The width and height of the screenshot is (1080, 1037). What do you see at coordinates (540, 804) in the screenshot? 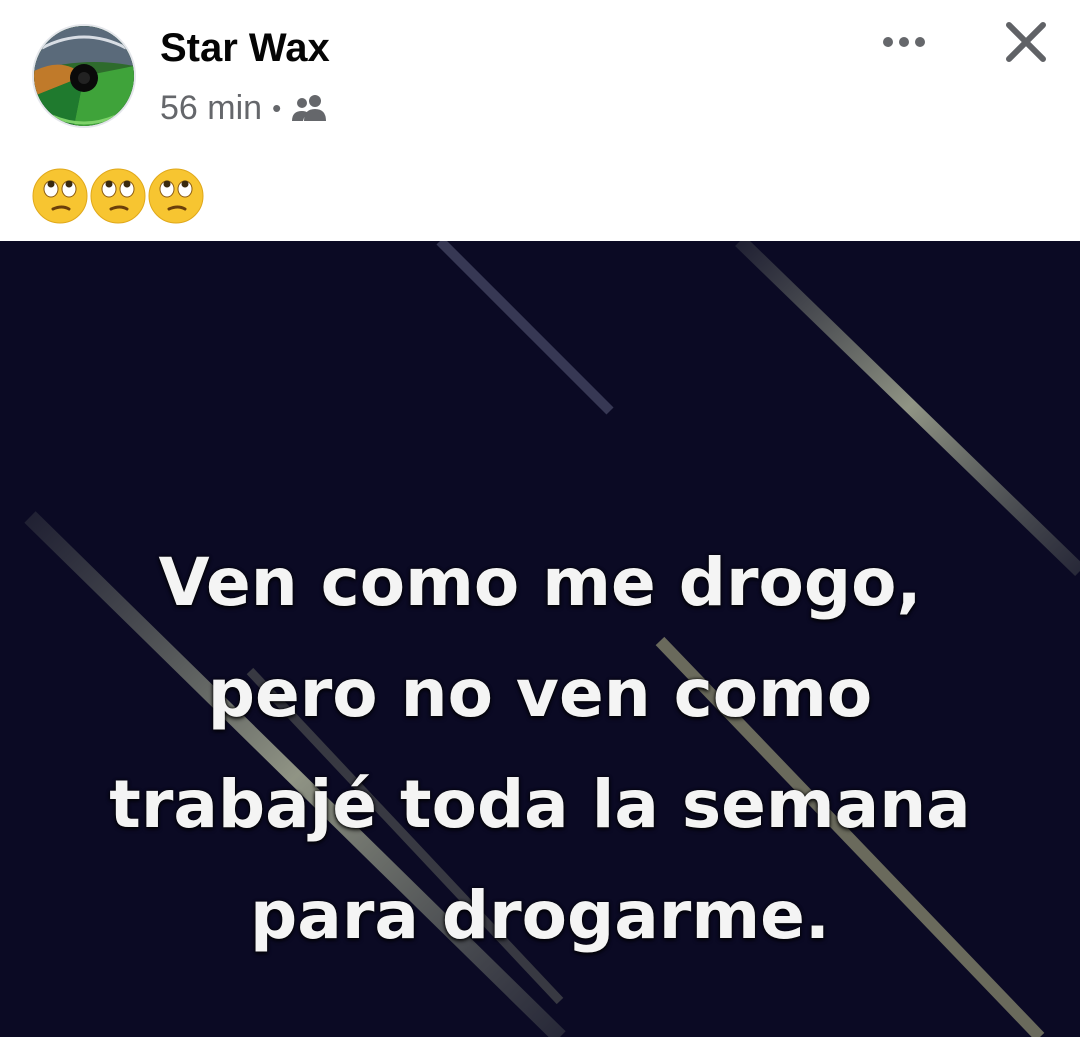
I see `meme-line: trabajé toda la semana` at bounding box center [540, 804].